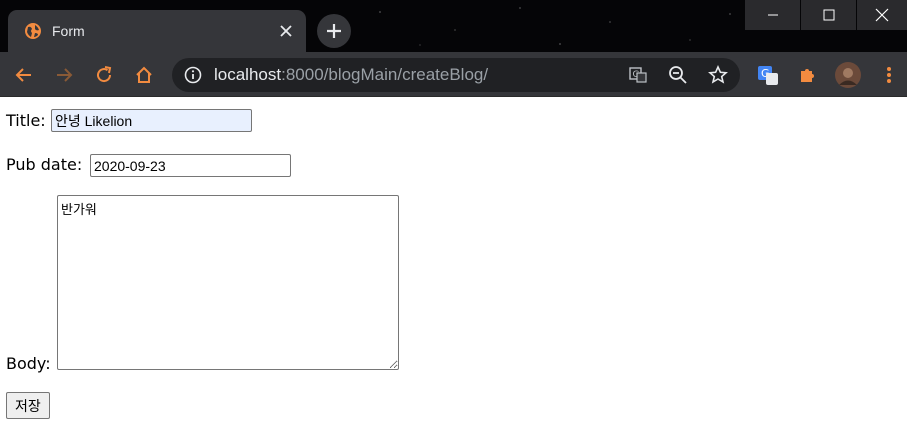 The height and width of the screenshot is (435, 907). I want to click on address-bar: localhost:8000/blogMain/createBlog/ G, so click(456, 75).